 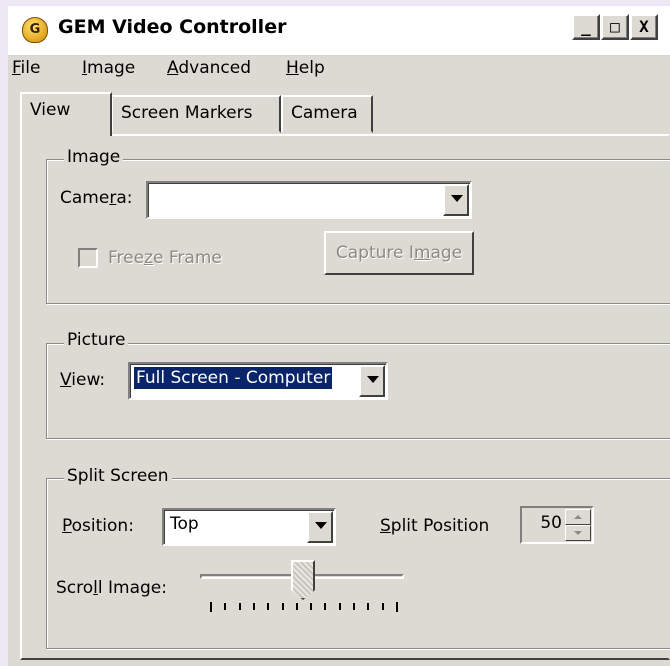 What do you see at coordinates (96, 198) in the screenshot?
I see `camera-label: Camera:` at bounding box center [96, 198].